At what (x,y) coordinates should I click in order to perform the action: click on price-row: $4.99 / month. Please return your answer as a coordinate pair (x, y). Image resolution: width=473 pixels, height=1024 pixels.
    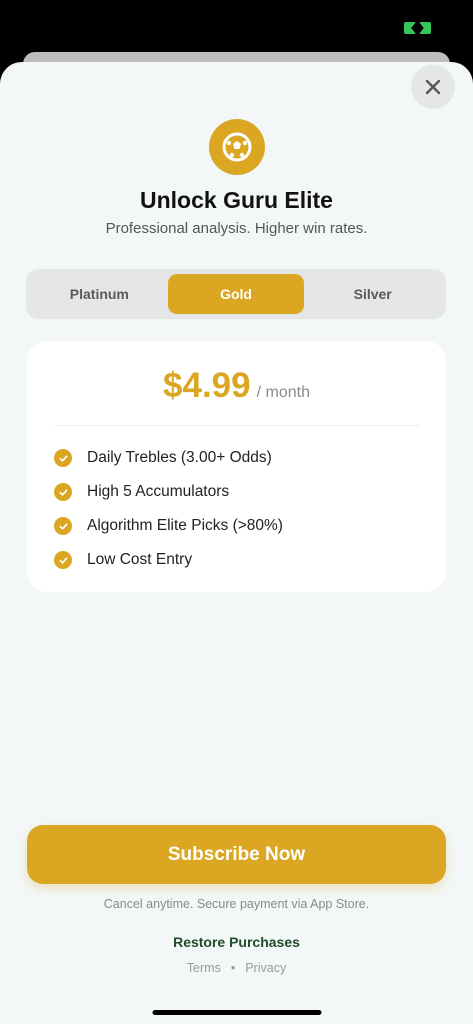
    Looking at the image, I should click on (236, 386).